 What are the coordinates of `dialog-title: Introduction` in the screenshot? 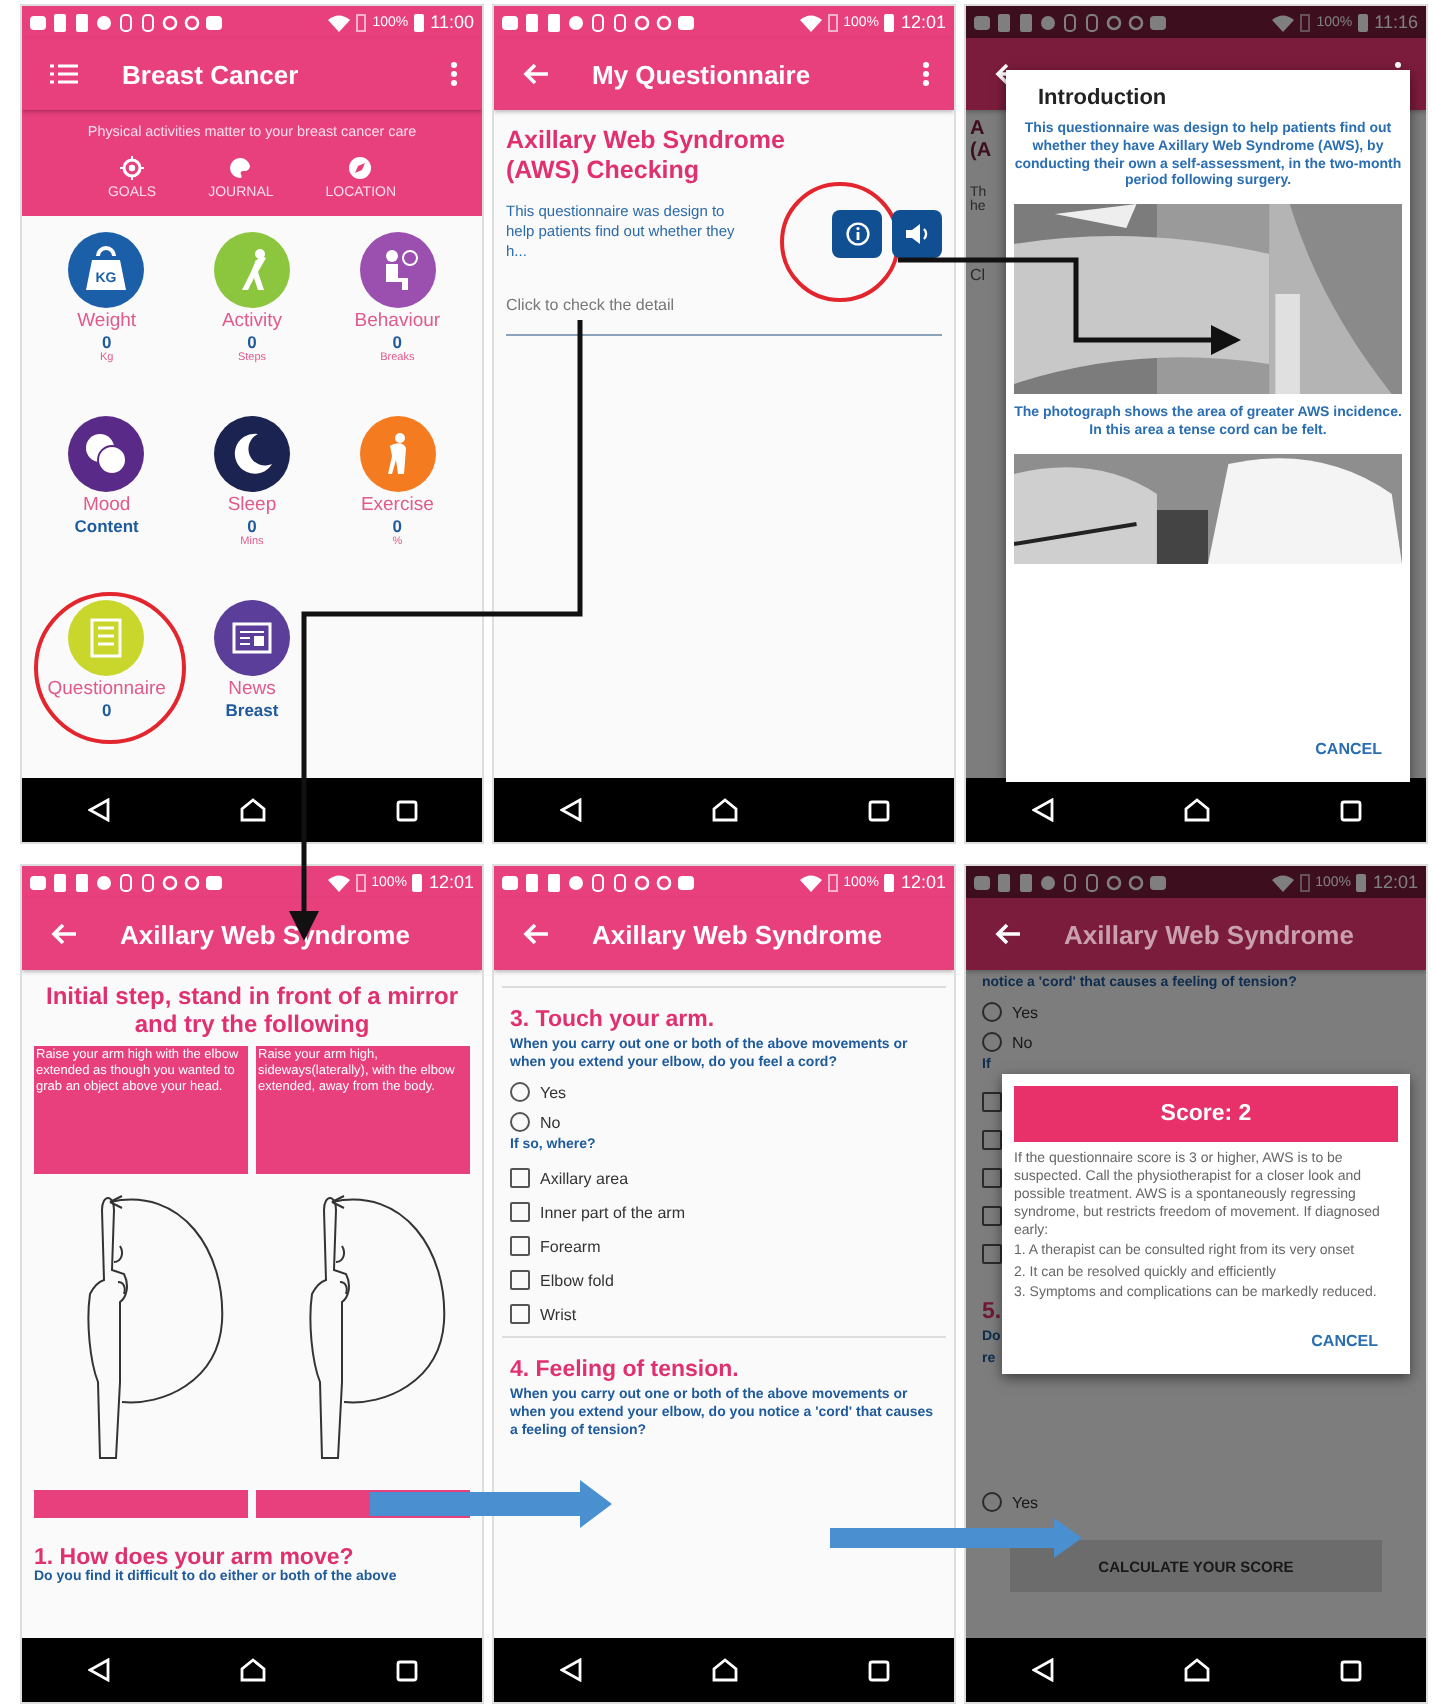 It's located at (1102, 98).